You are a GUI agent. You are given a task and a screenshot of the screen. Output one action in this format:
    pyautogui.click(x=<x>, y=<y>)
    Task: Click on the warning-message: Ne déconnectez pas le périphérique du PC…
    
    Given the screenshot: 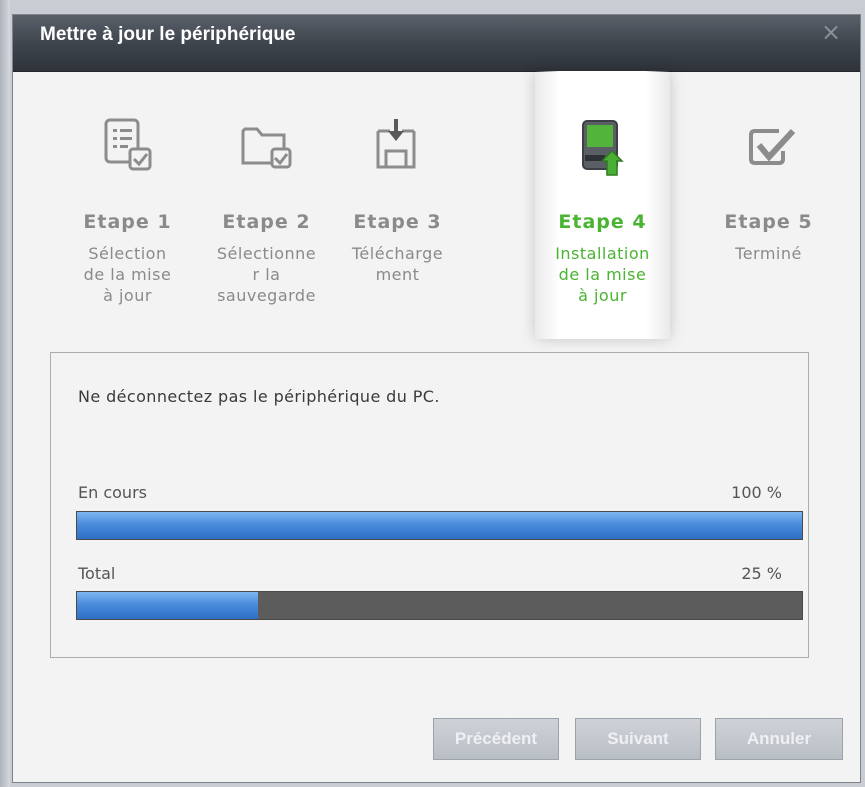 What is the action you would take?
    pyautogui.click(x=259, y=396)
    